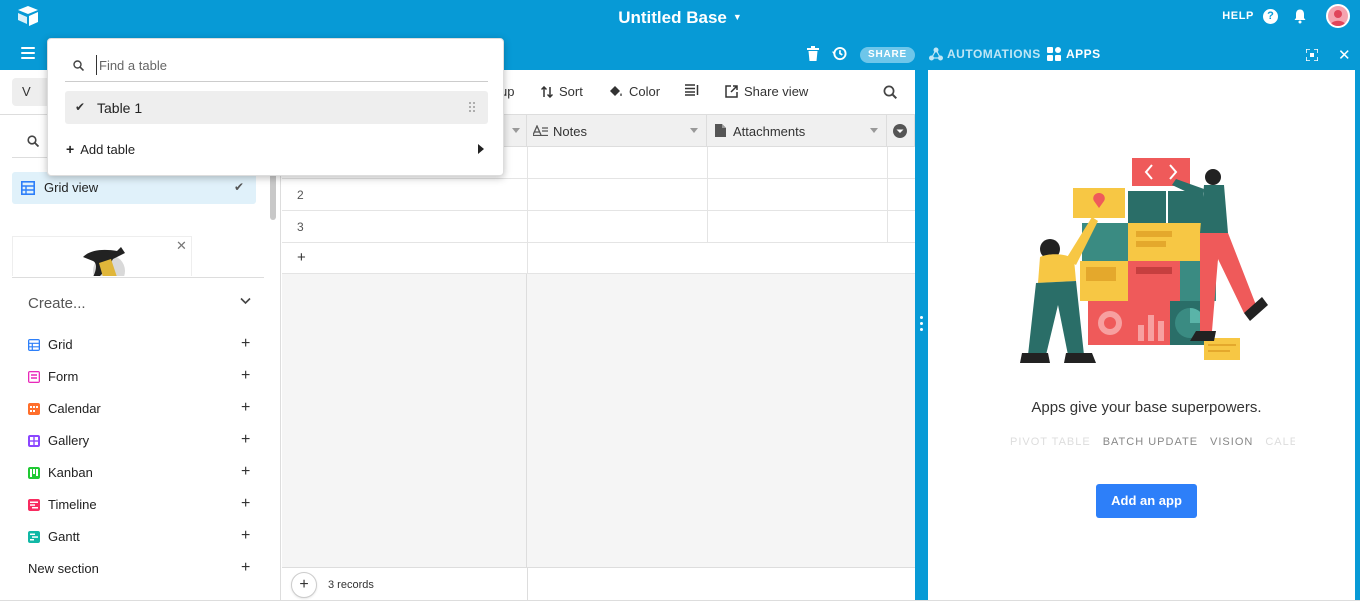  I want to click on chevron-down-circle-icon, so click(900, 131).